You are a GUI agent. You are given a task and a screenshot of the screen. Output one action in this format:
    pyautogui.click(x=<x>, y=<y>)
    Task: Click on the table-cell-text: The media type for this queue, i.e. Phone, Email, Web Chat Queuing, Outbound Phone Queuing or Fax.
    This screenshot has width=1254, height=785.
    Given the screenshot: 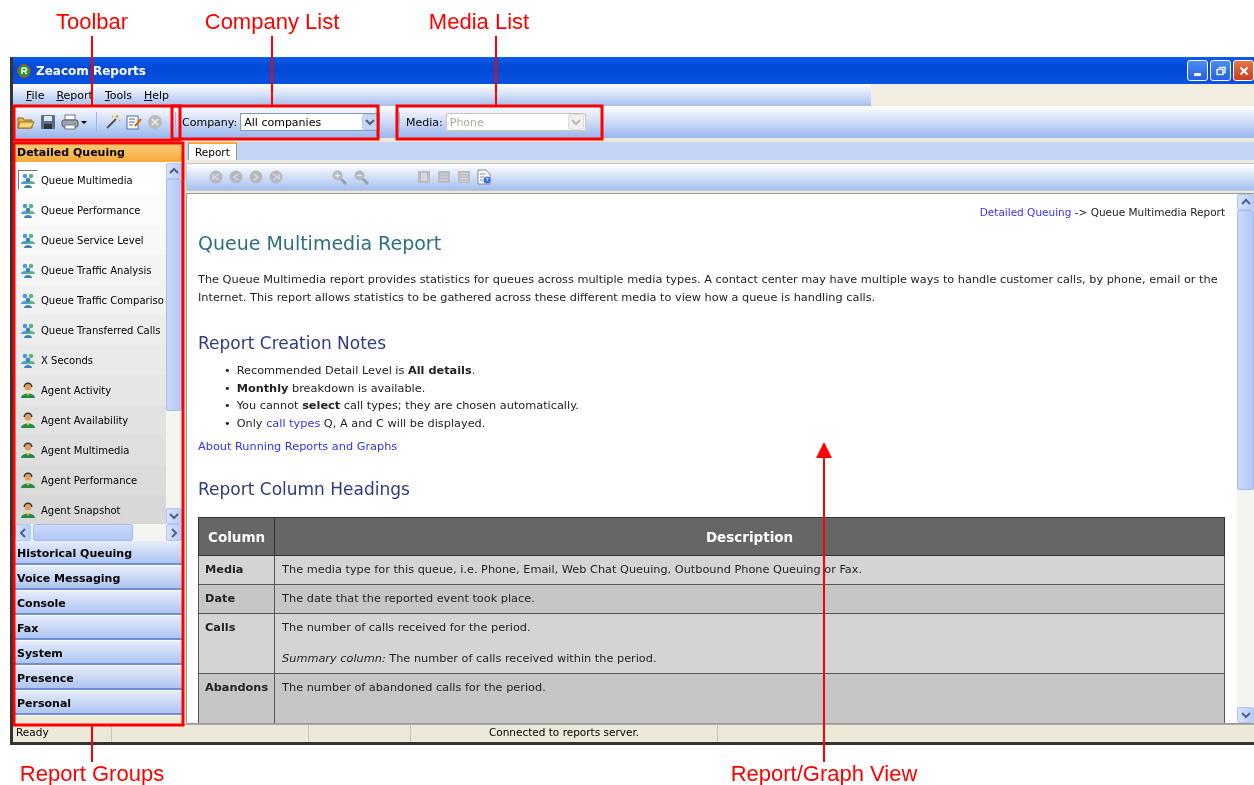 What is the action you would take?
    pyautogui.click(x=573, y=569)
    